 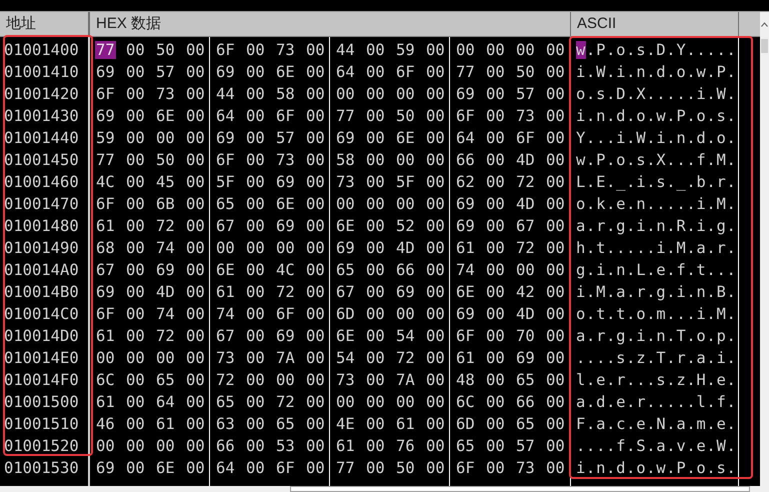 I want to click on column-title: 地址, so click(x=21, y=24).